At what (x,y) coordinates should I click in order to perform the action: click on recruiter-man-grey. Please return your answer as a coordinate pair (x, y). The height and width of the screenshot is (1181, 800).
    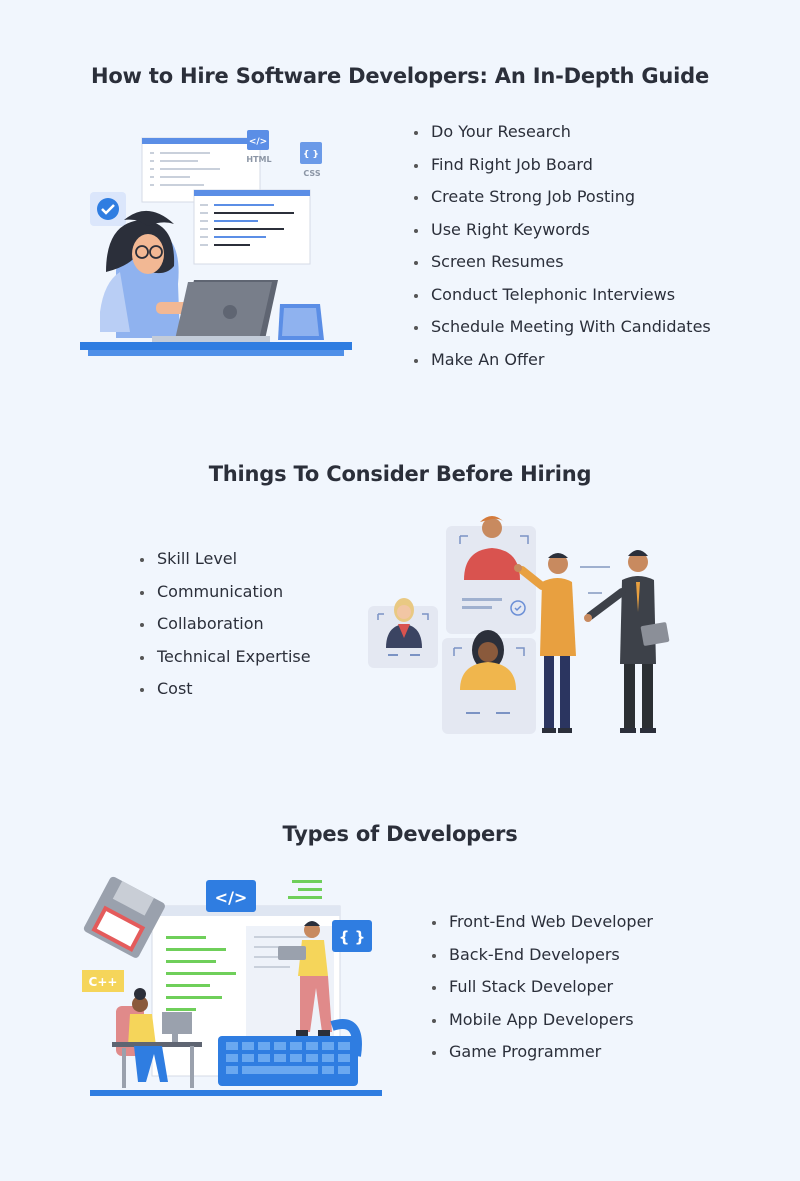
    Looking at the image, I should click on (627, 641).